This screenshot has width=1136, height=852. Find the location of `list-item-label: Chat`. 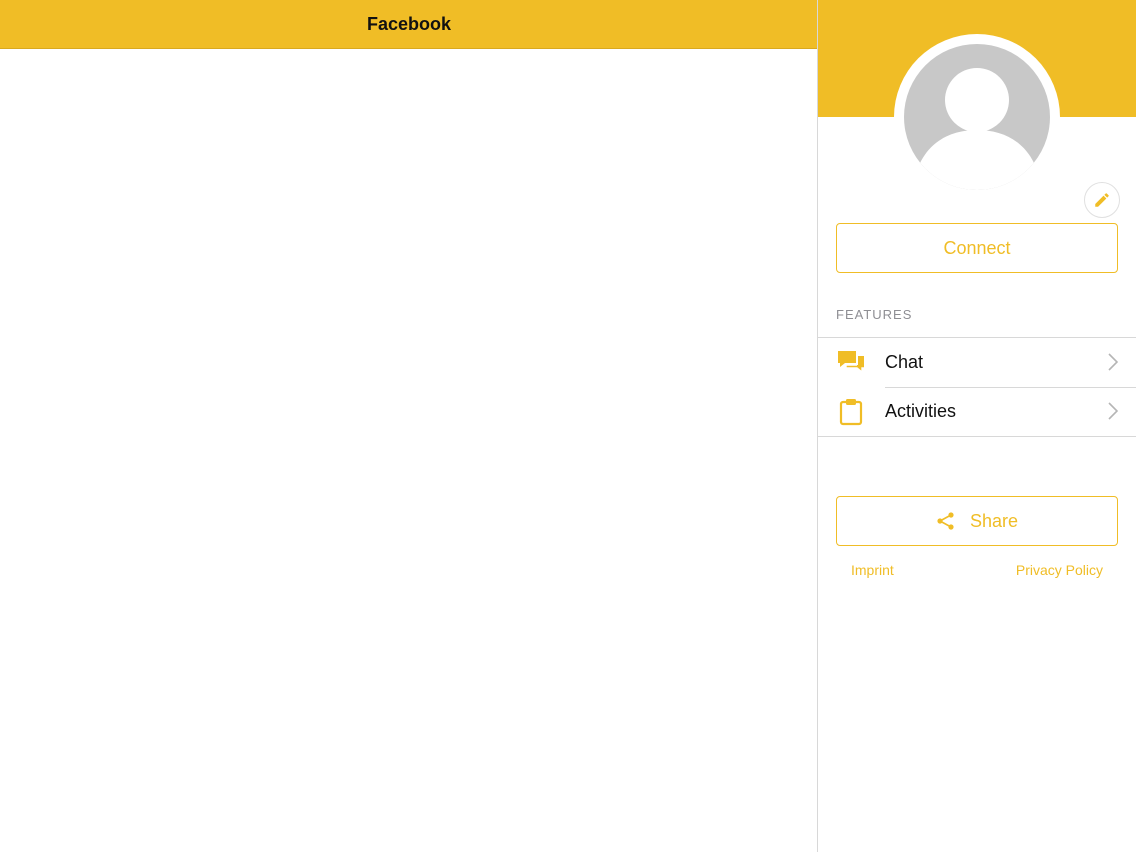

list-item-label: Chat is located at coordinates (904, 362).